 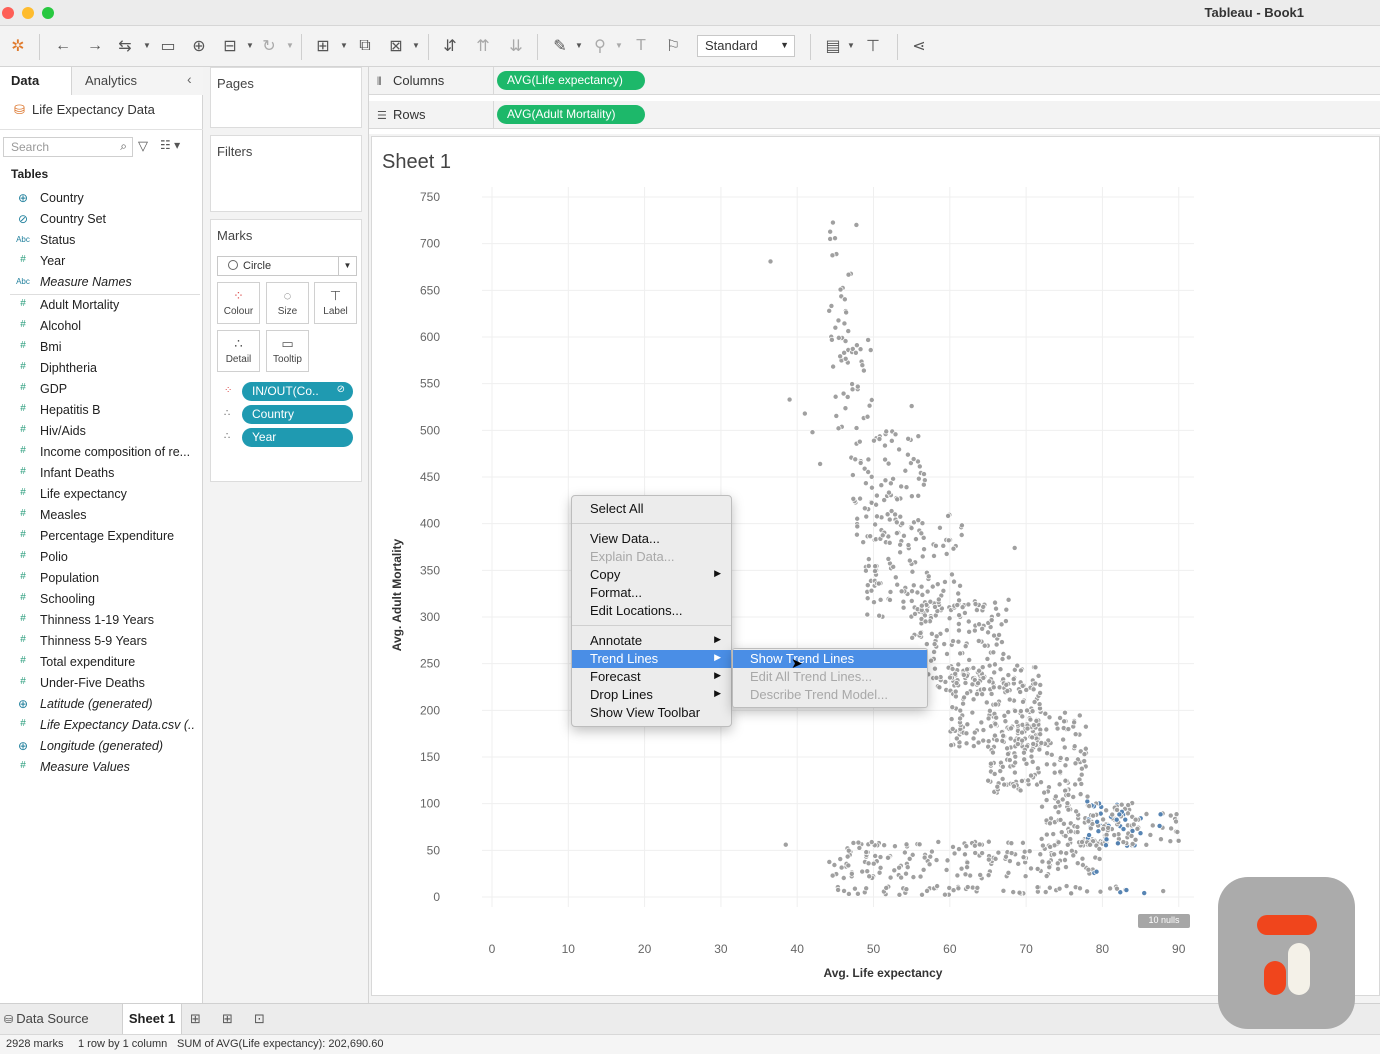 I want to click on pages-card: Pages, so click(x=286, y=97).